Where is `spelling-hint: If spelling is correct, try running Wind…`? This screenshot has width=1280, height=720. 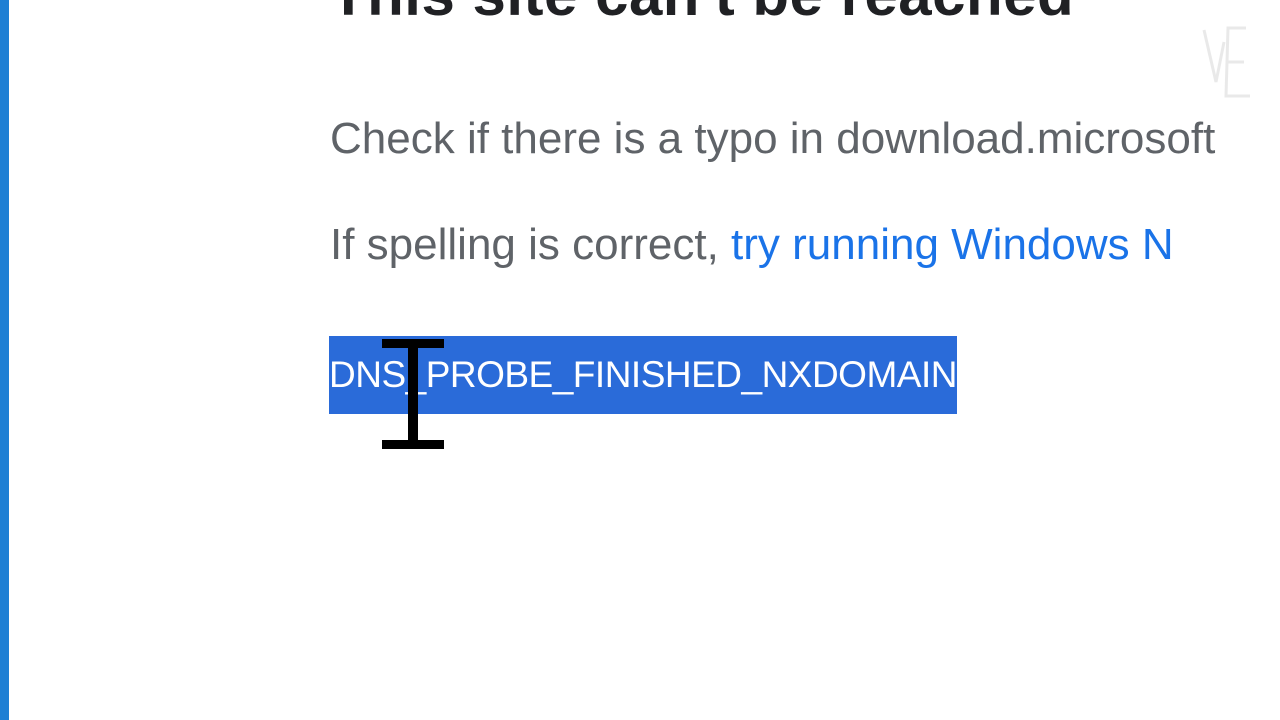 spelling-hint: If spelling is correct, try running Wind… is located at coordinates (752, 245).